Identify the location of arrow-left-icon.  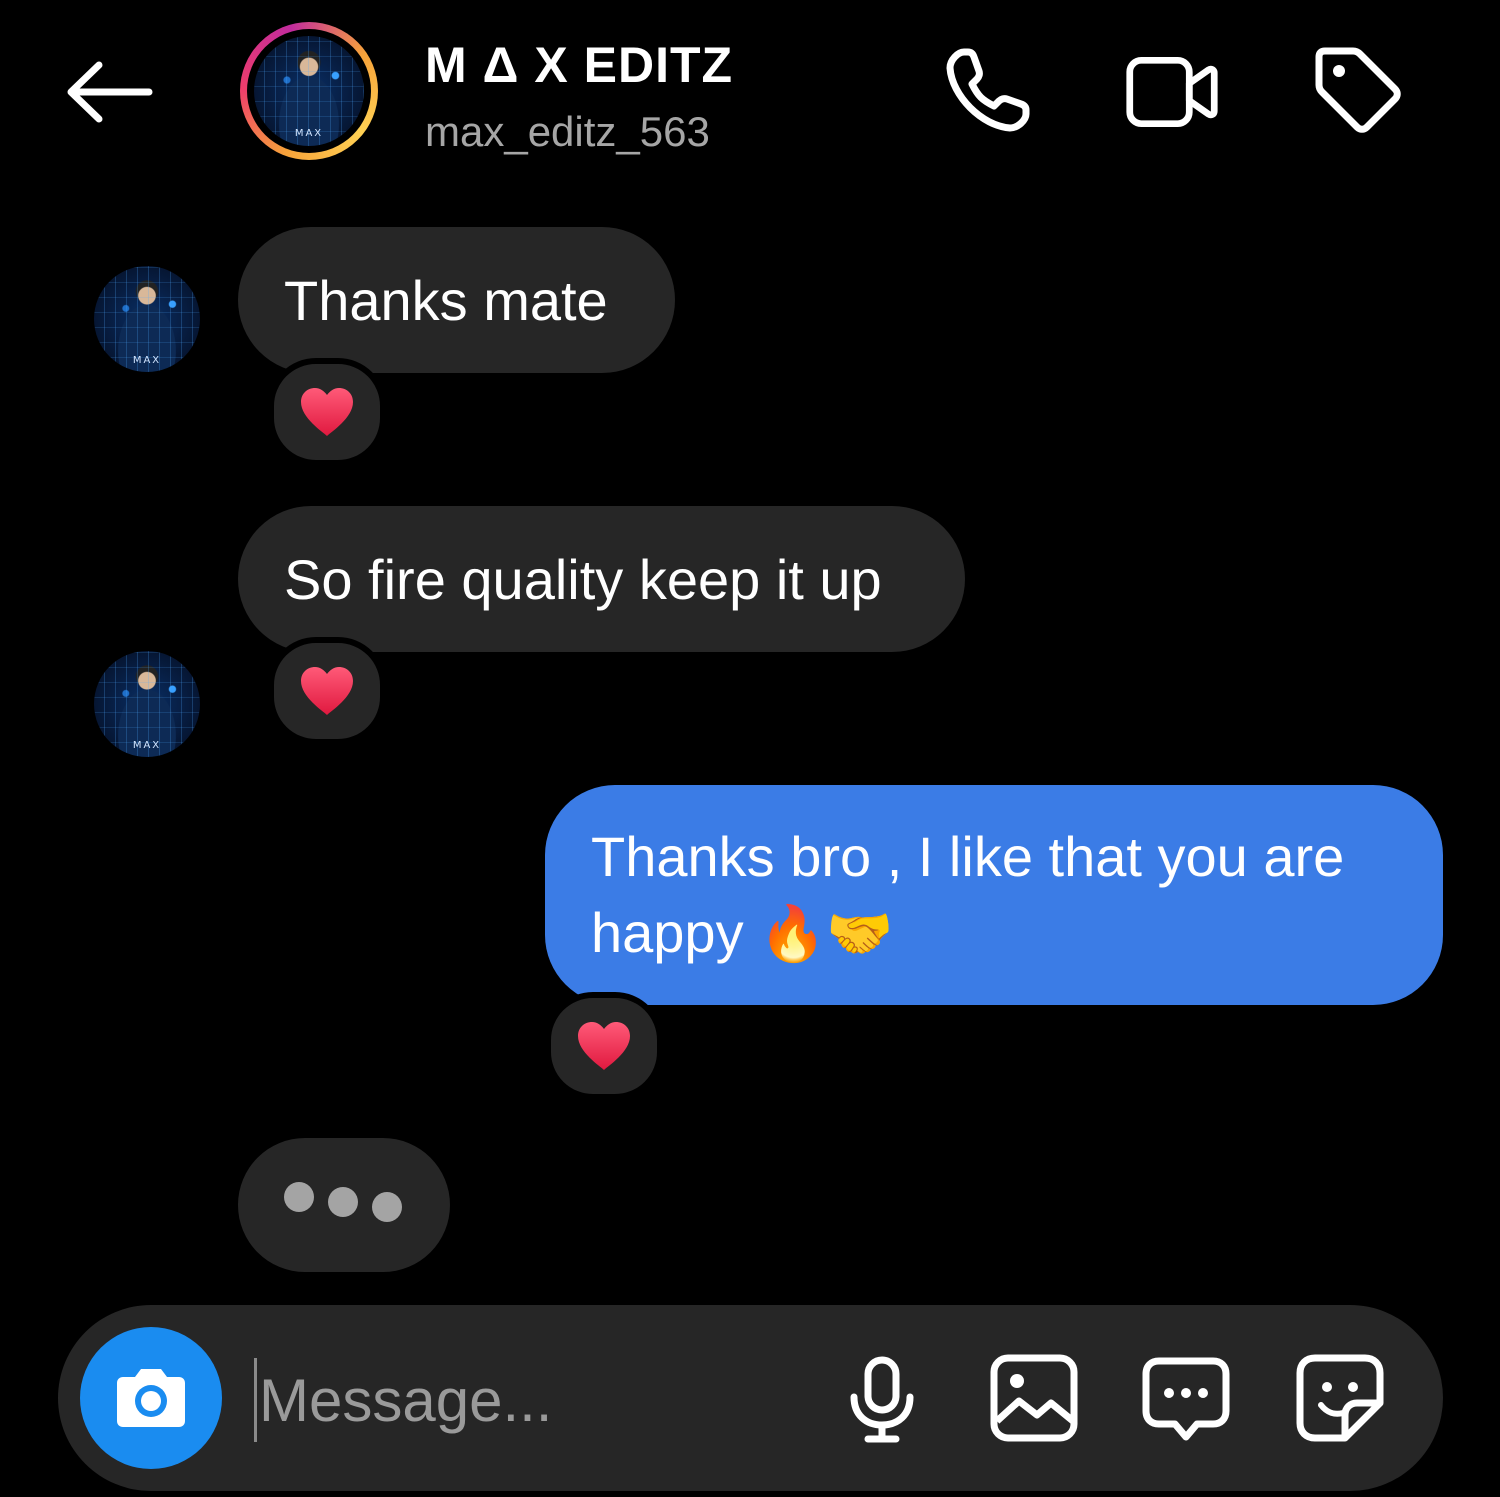
(110, 92).